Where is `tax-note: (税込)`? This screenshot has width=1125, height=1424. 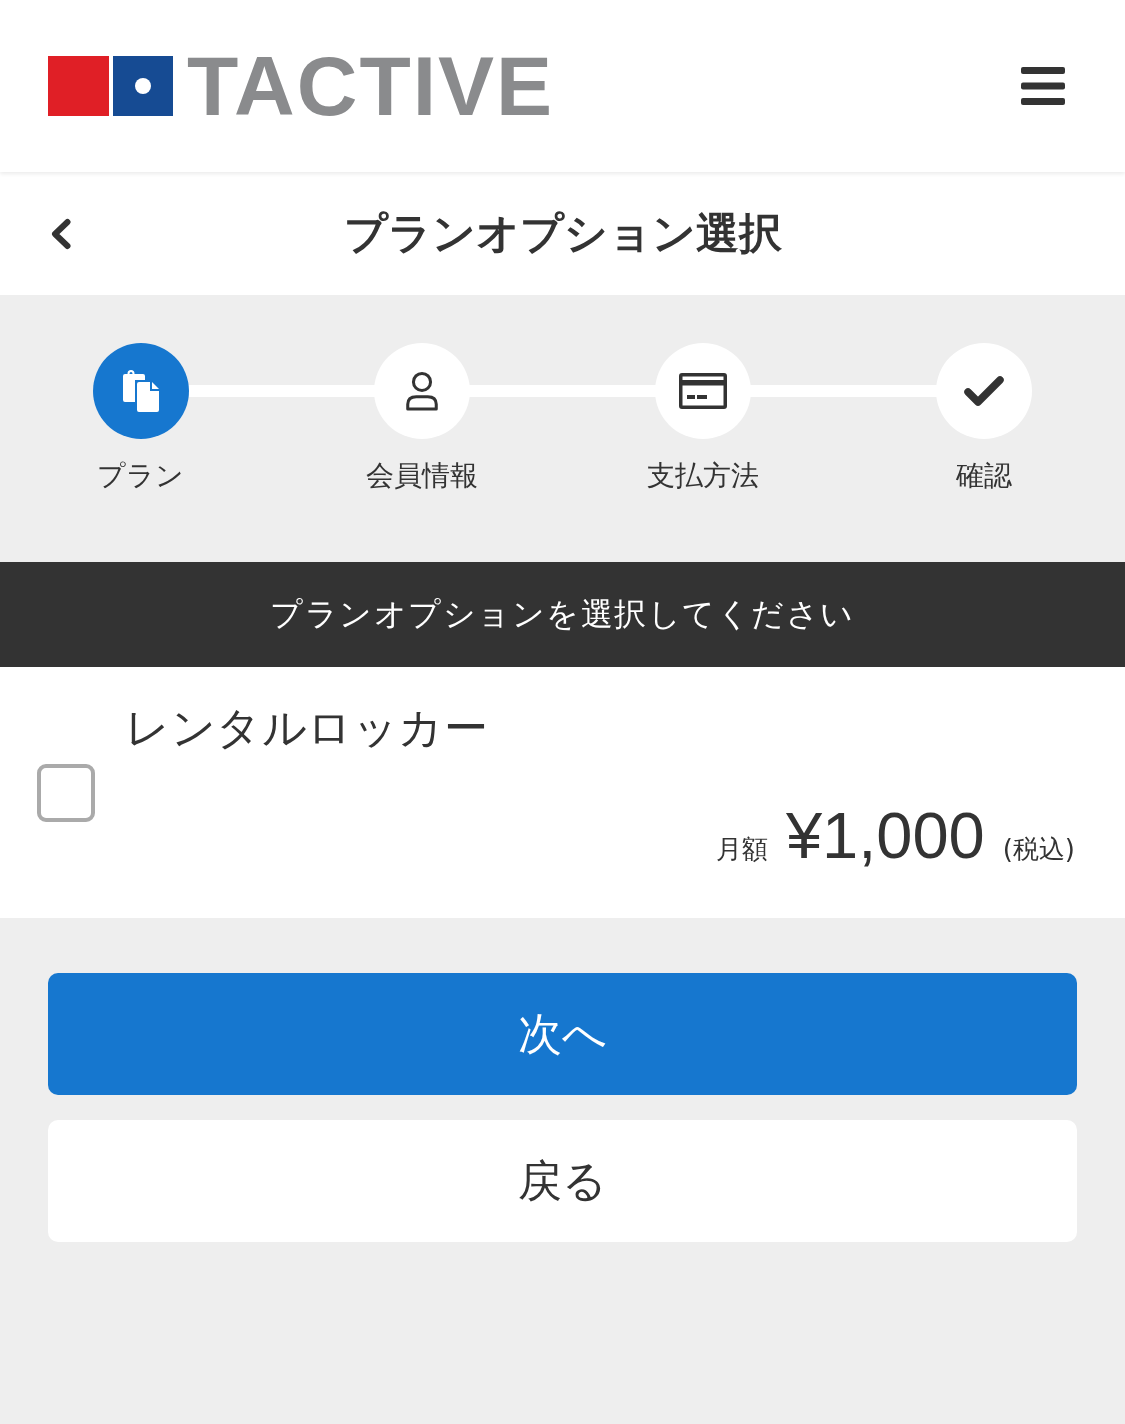
tax-note: (税込) is located at coordinates (1038, 849).